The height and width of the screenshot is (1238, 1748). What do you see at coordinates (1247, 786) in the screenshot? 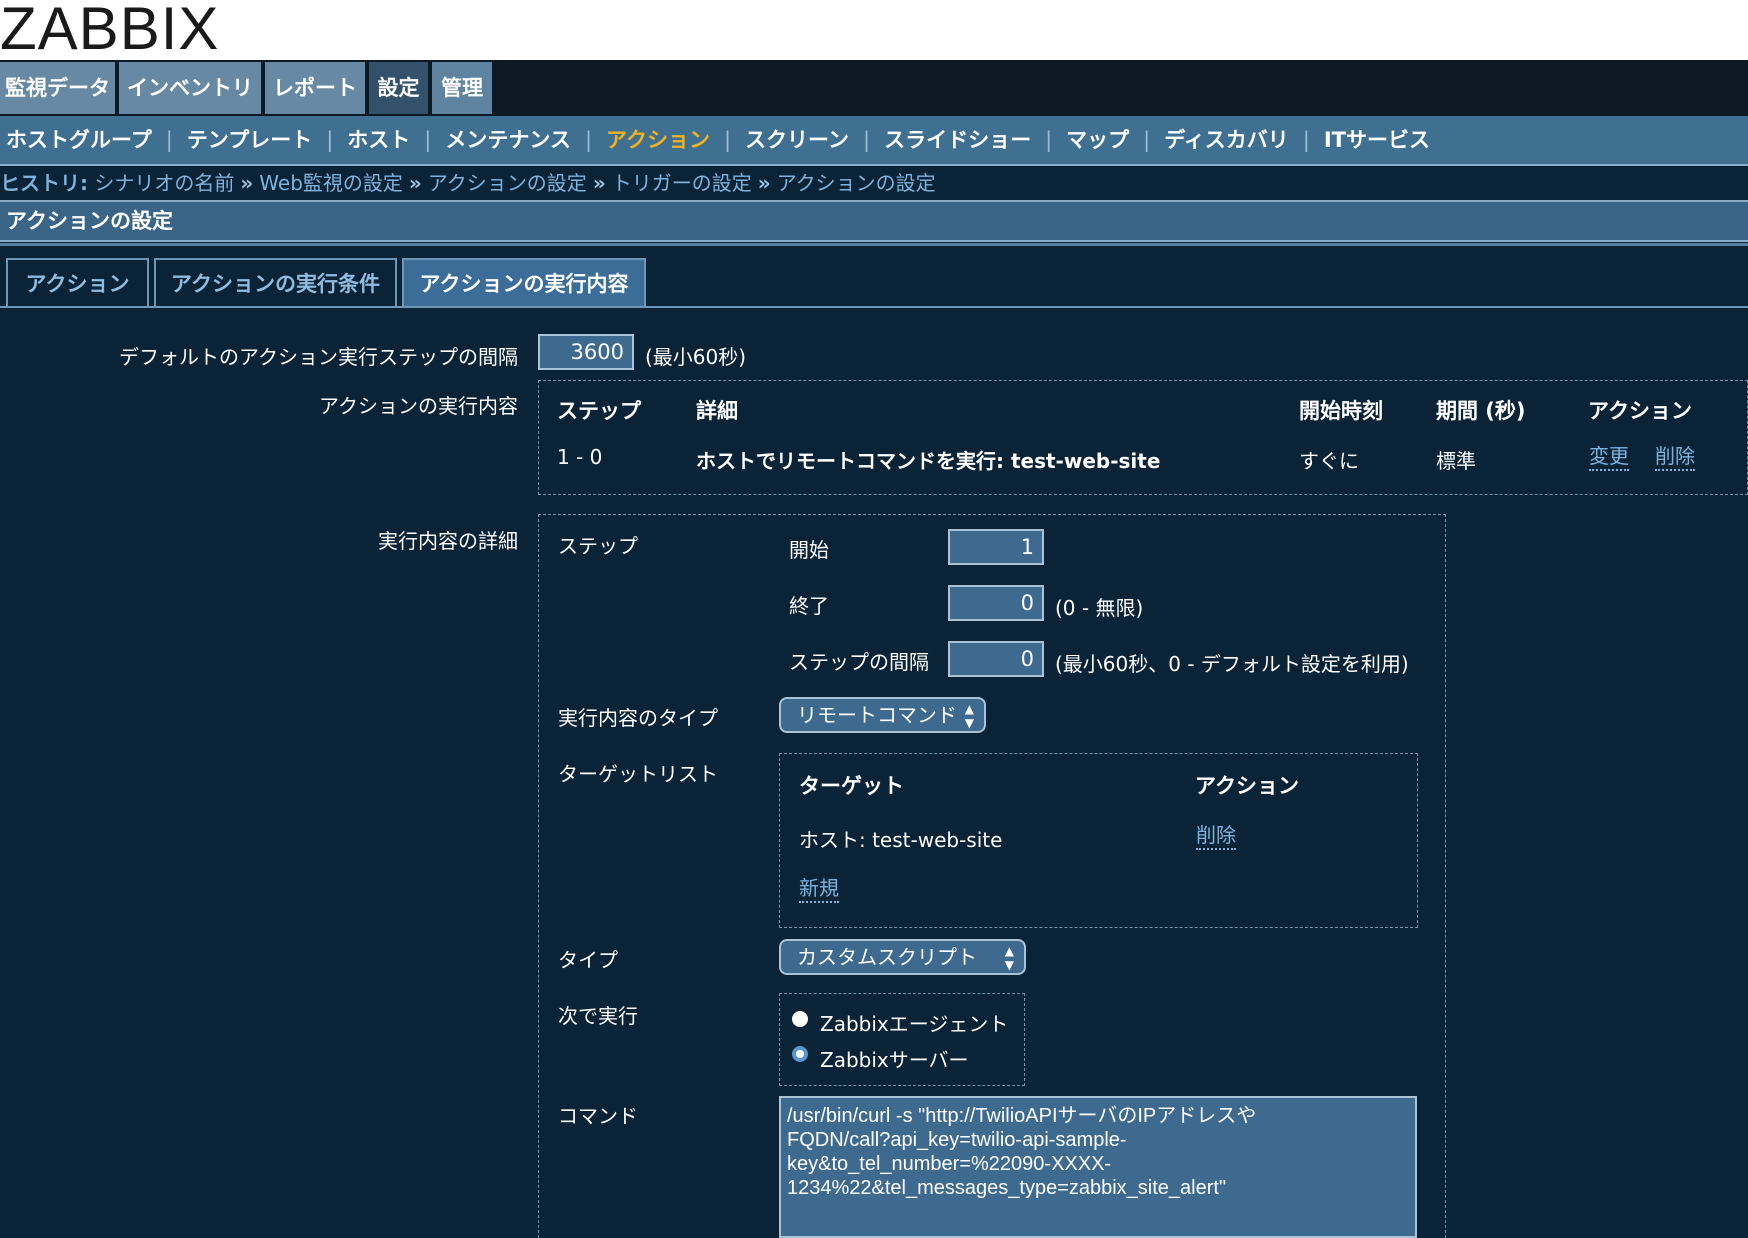
I see `target-action-column-header: アクション` at bounding box center [1247, 786].